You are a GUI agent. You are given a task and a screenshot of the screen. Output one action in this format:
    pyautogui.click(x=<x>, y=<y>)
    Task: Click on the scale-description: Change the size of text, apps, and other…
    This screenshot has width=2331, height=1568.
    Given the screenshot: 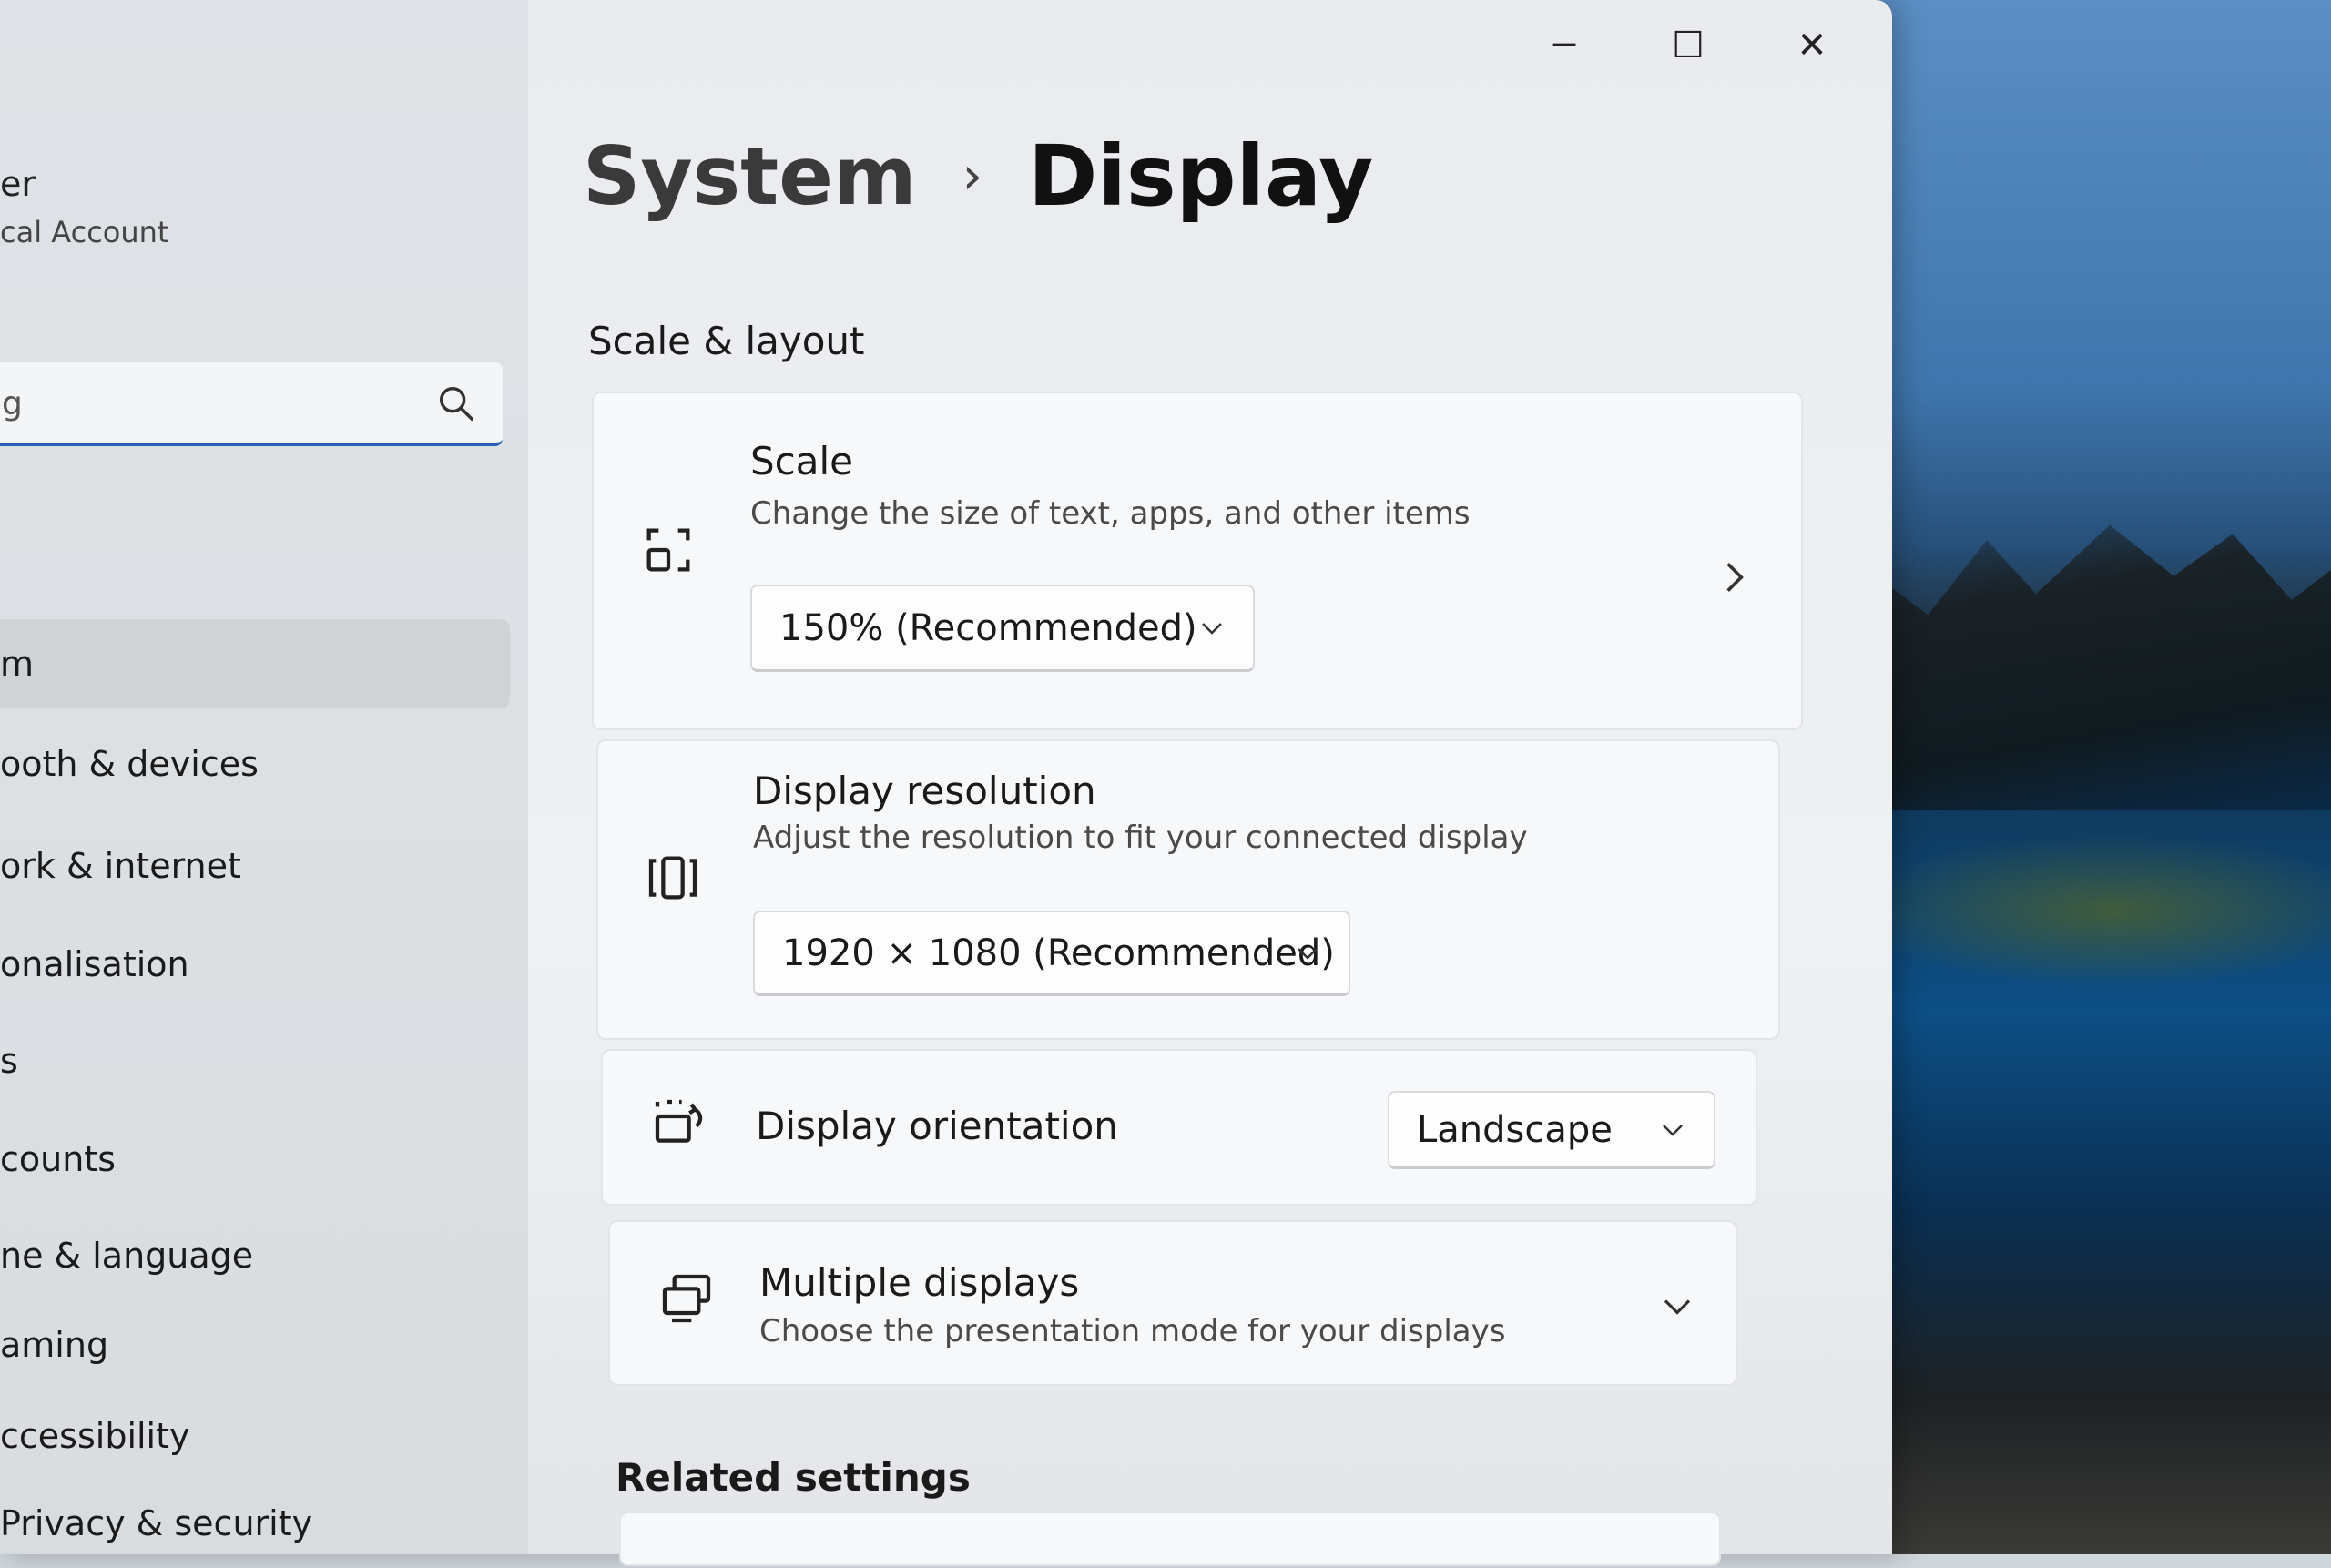 What is the action you would take?
    pyautogui.click(x=1110, y=513)
    